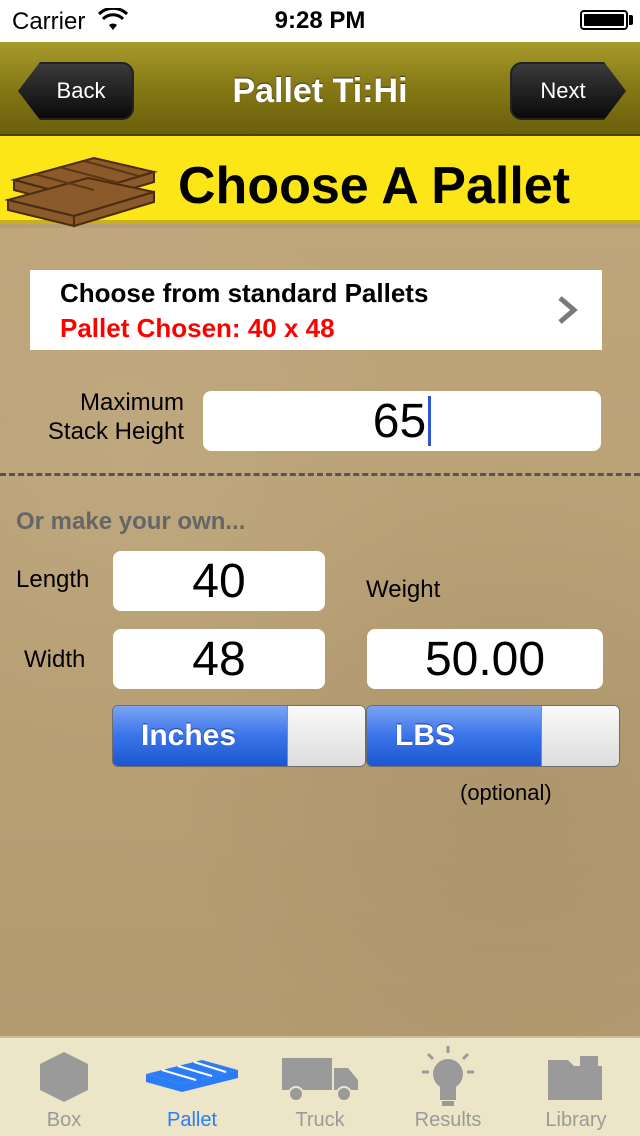  Describe the element at coordinates (576, 1120) in the screenshot. I see `tab-label: Library` at that location.